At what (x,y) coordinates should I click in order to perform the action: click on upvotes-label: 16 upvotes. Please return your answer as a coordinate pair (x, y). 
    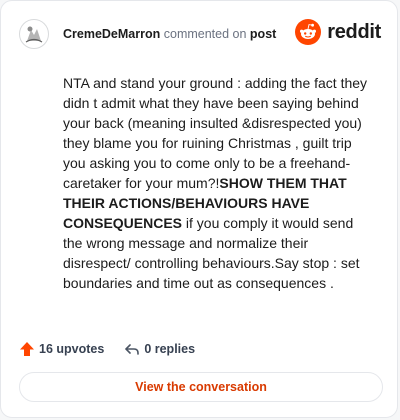
    Looking at the image, I should click on (72, 349).